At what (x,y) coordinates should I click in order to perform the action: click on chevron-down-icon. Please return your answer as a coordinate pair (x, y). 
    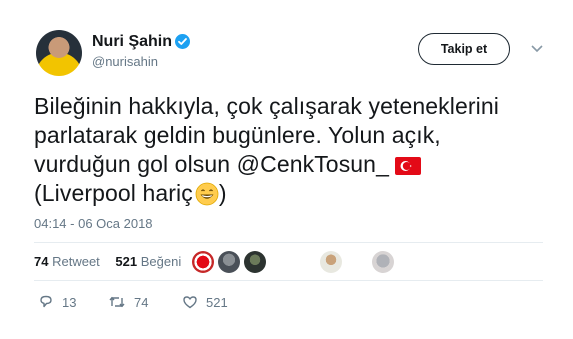
    Looking at the image, I should click on (537, 48).